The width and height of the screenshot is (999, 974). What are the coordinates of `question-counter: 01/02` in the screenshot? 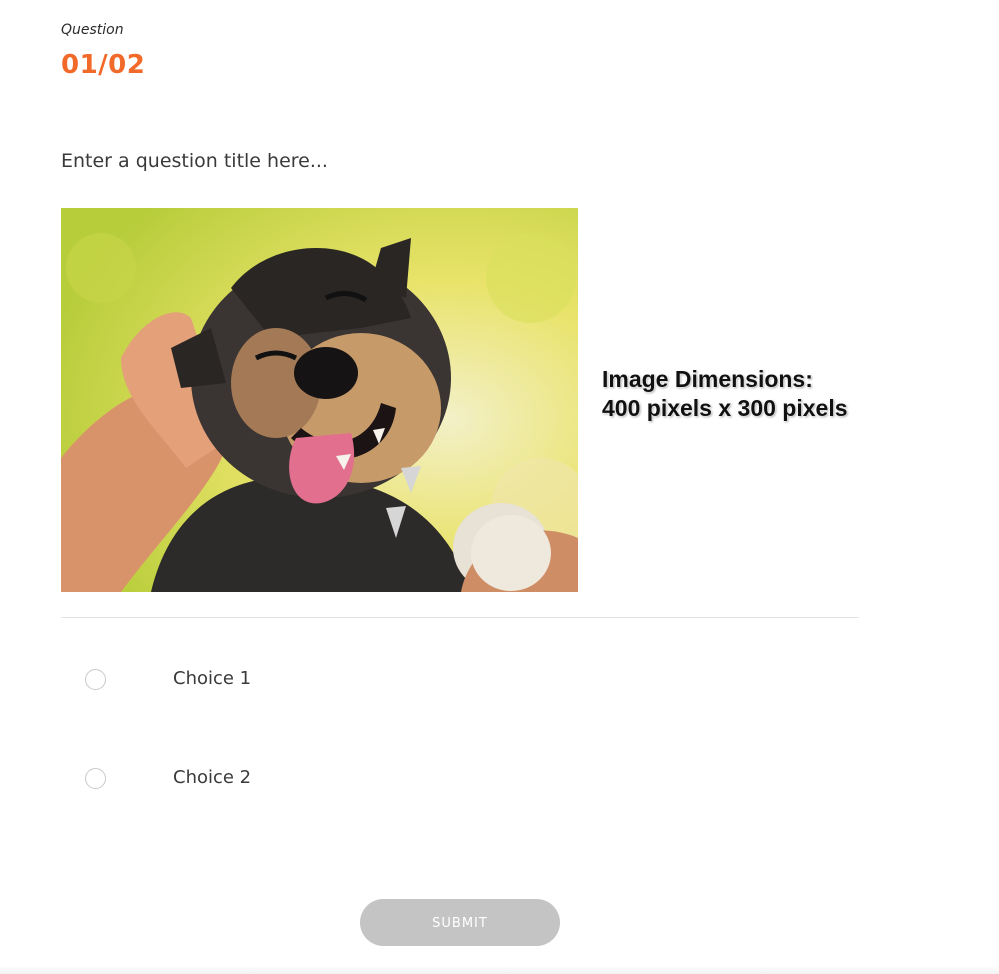 It's located at (103, 65).